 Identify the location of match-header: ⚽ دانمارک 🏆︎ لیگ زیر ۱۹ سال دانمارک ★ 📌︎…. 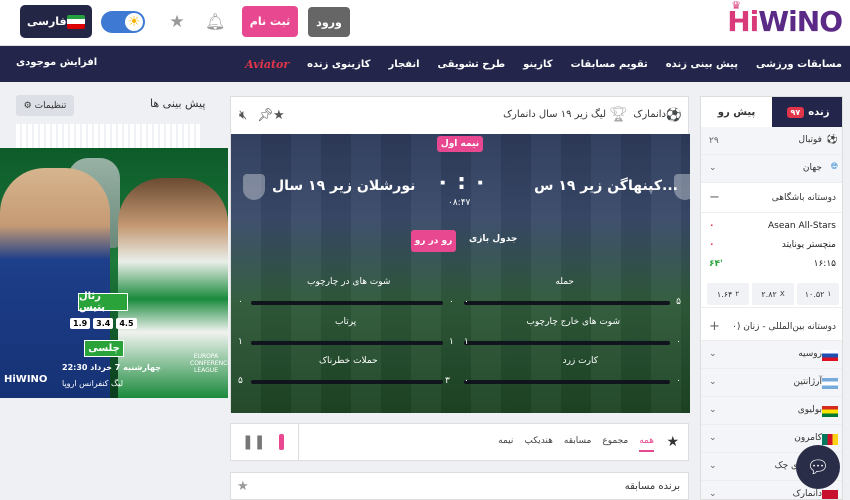
(460, 115).